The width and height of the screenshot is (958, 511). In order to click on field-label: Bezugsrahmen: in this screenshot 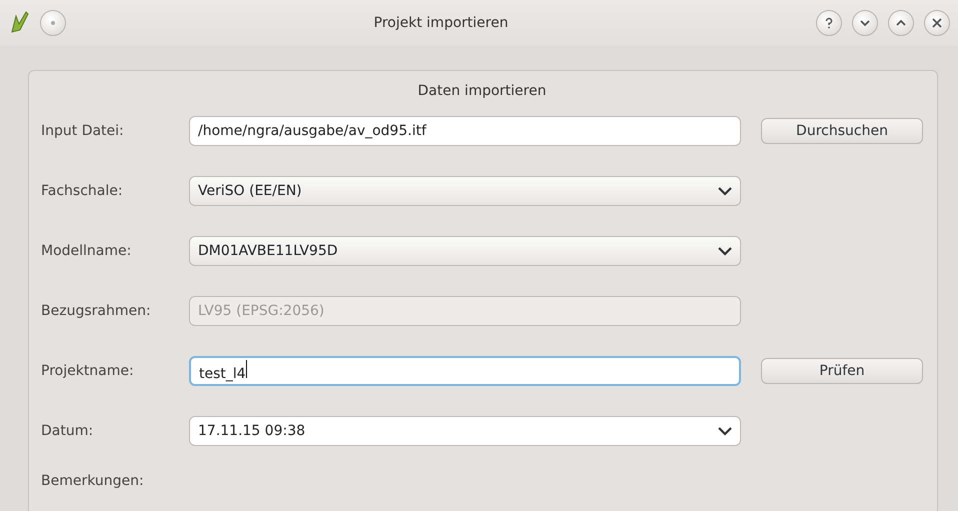, I will do `click(96, 311)`.